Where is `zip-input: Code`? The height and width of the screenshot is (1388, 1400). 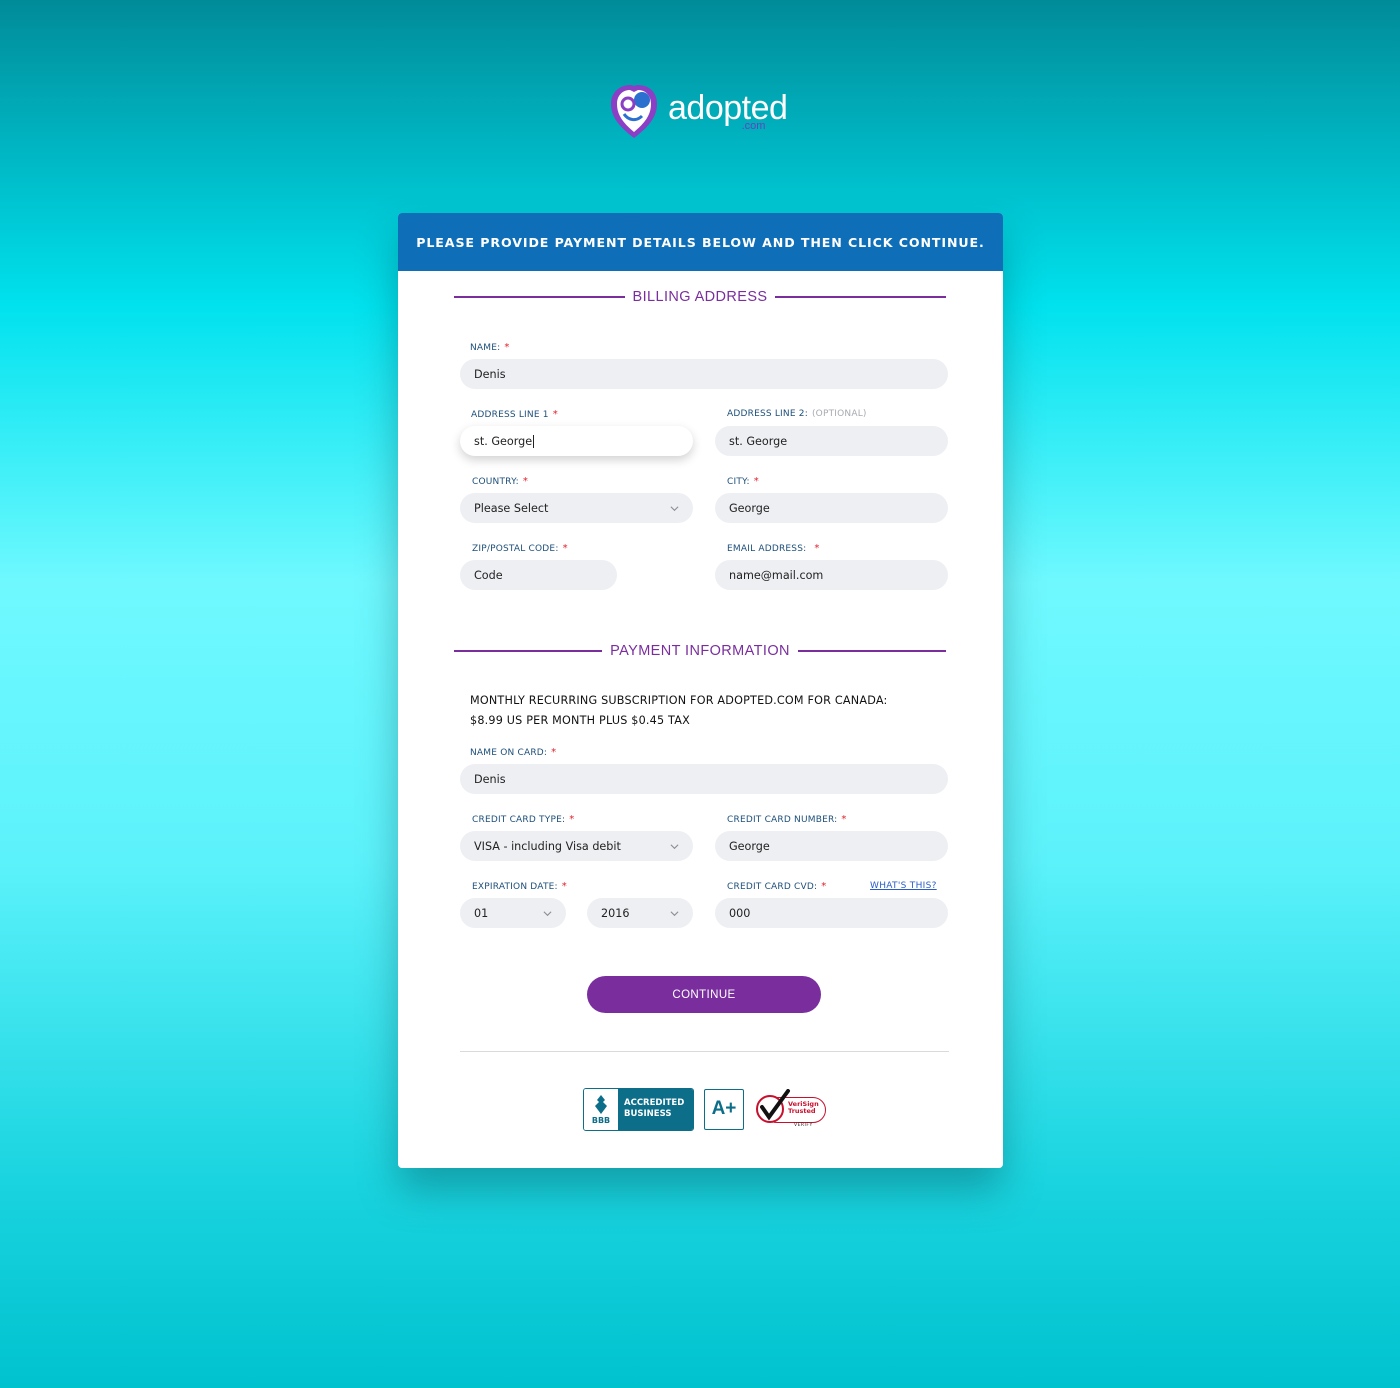
zip-input: Code is located at coordinates (538, 575).